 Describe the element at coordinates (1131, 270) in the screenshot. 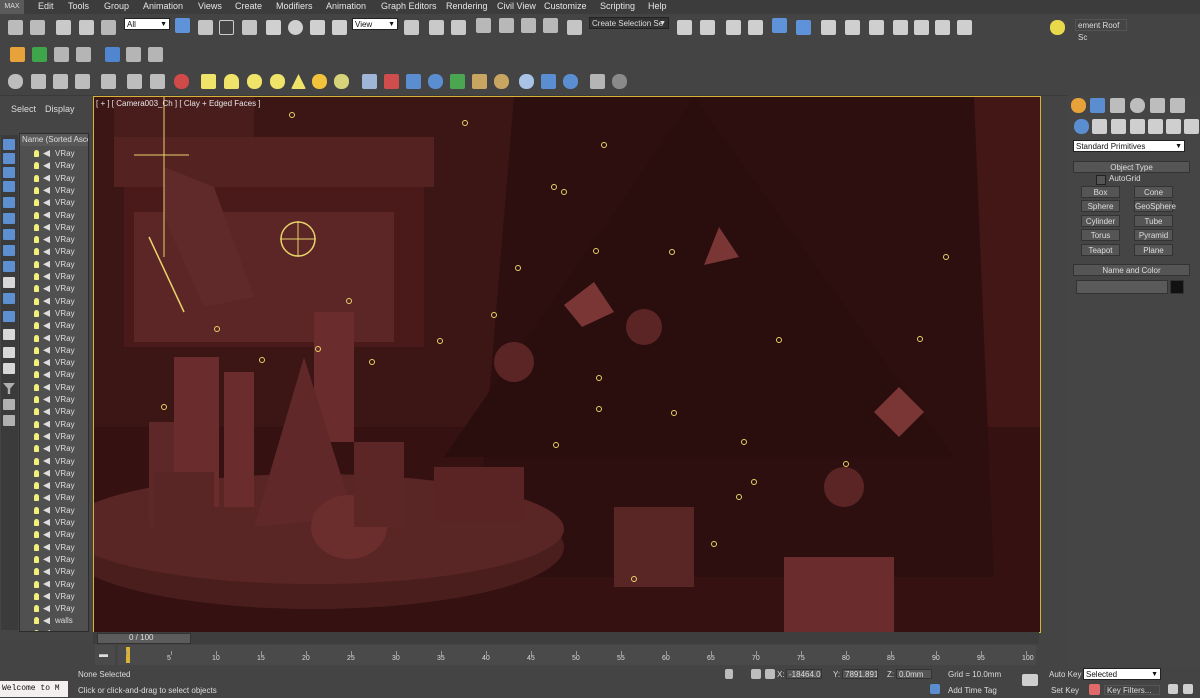

I see `name-and-color-rollout: Name and Color` at that location.